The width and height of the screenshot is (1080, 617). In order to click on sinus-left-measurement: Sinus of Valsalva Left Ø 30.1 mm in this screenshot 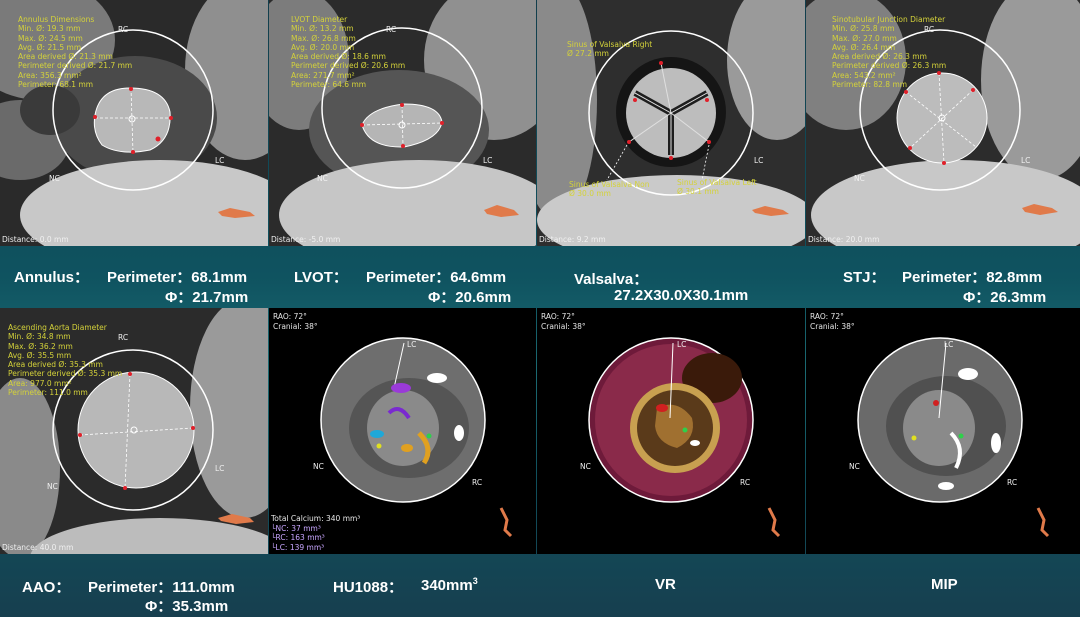, I will do `click(717, 187)`.